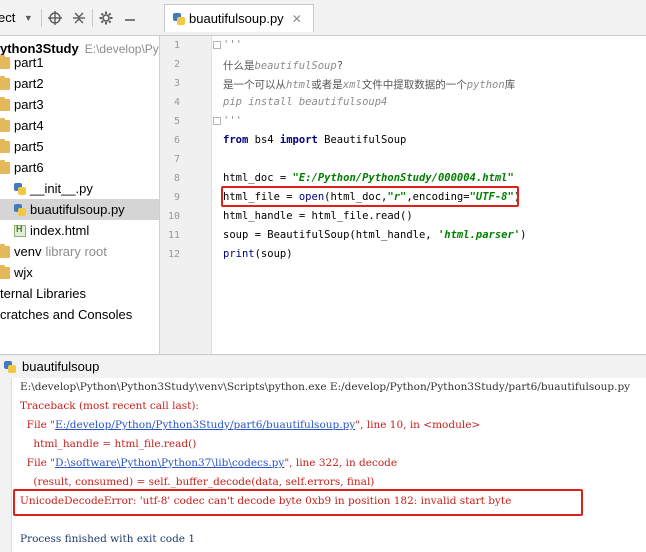 Image resolution: width=646 pixels, height=552 pixels. I want to click on code-line-4: pip install beautifulsoup4, so click(305, 102).